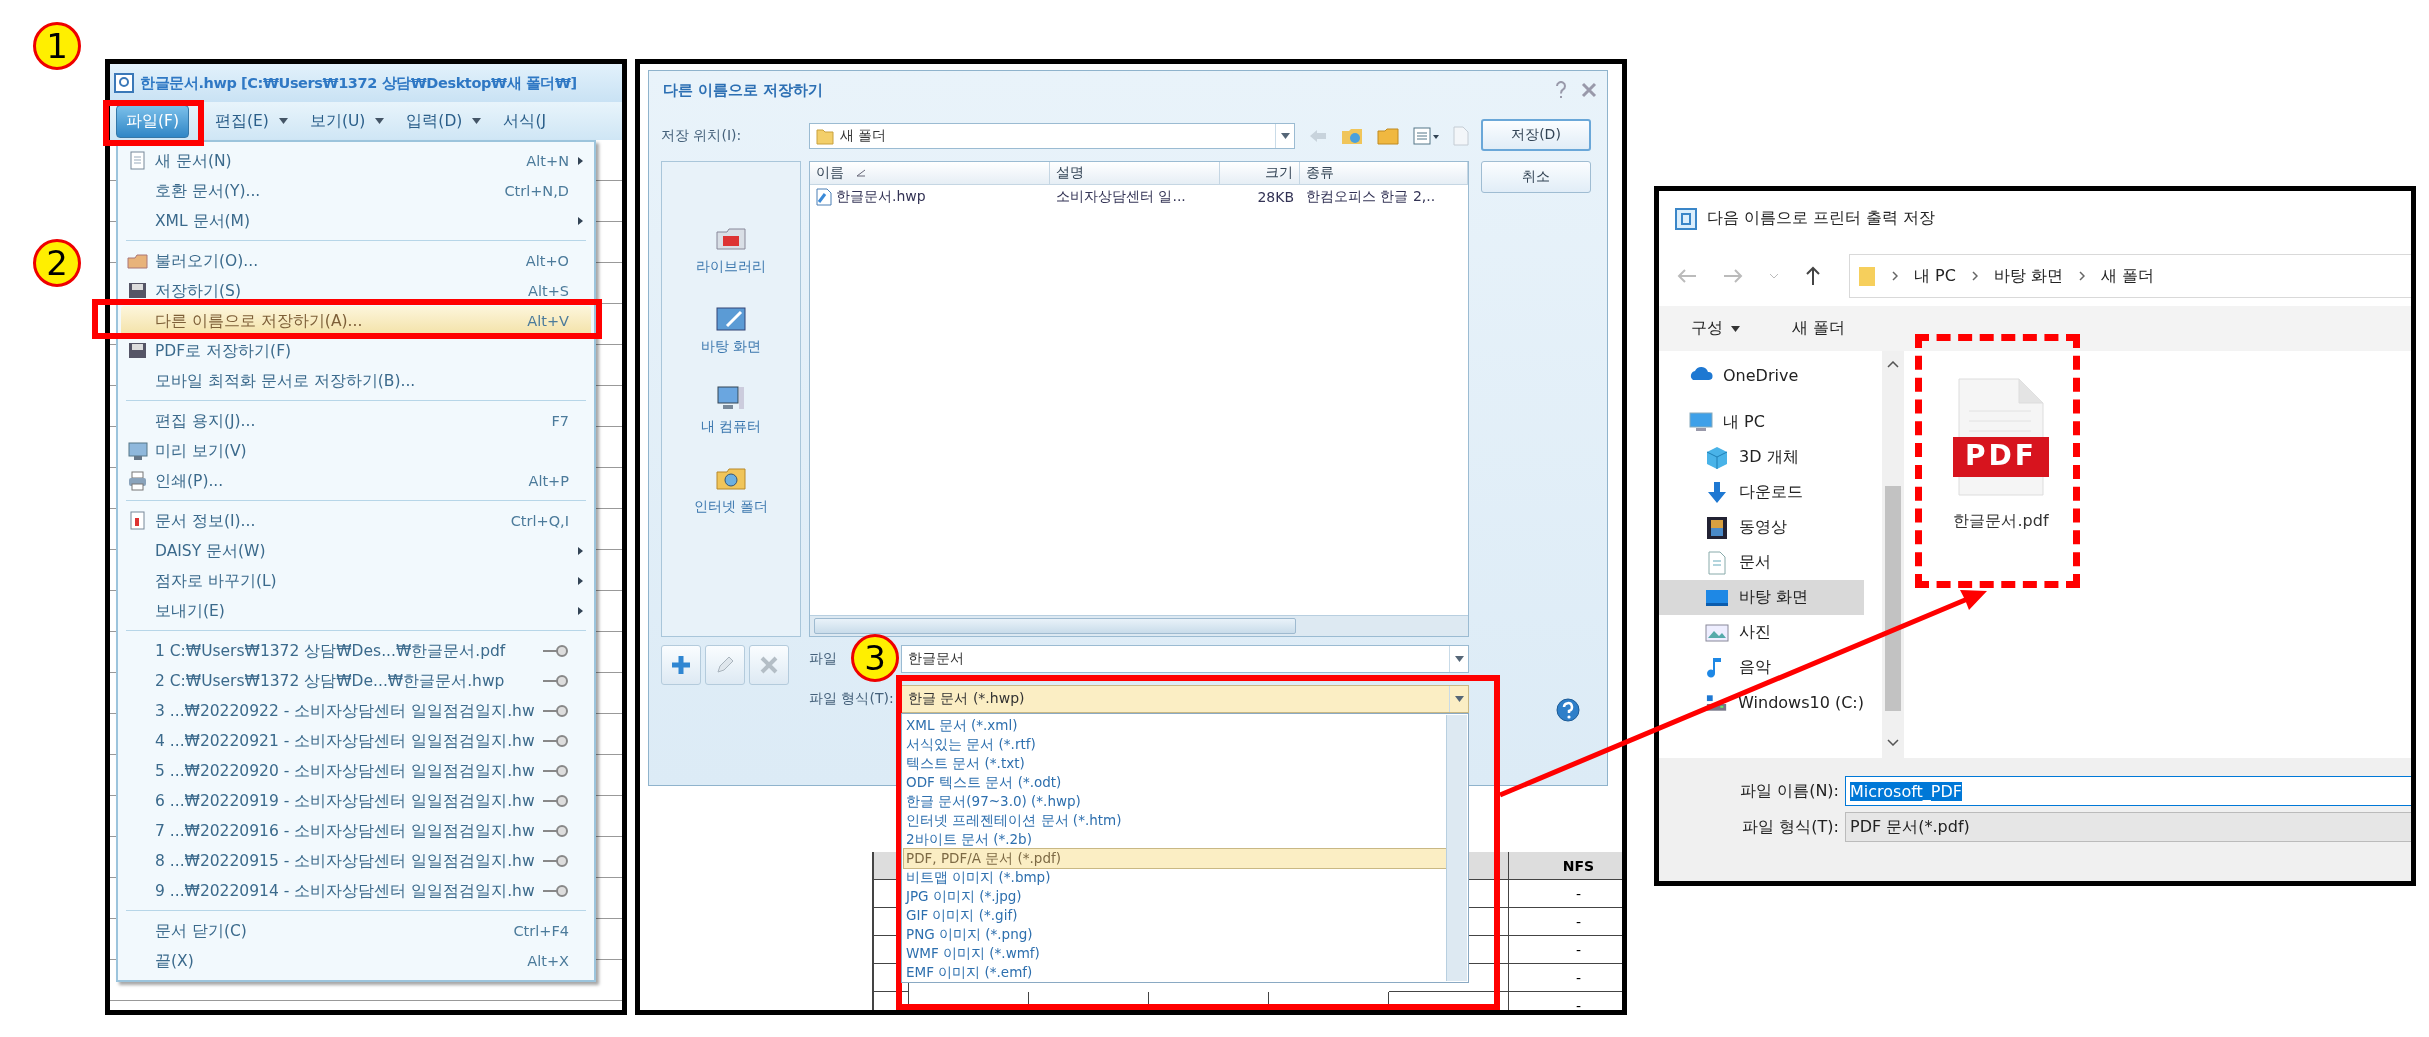 The width and height of the screenshot is (2429, 1037). Describe the element at coordinates (356, 421) in the screenshot. I see `menu-item: 편집 용지(J)... F7` at that location.